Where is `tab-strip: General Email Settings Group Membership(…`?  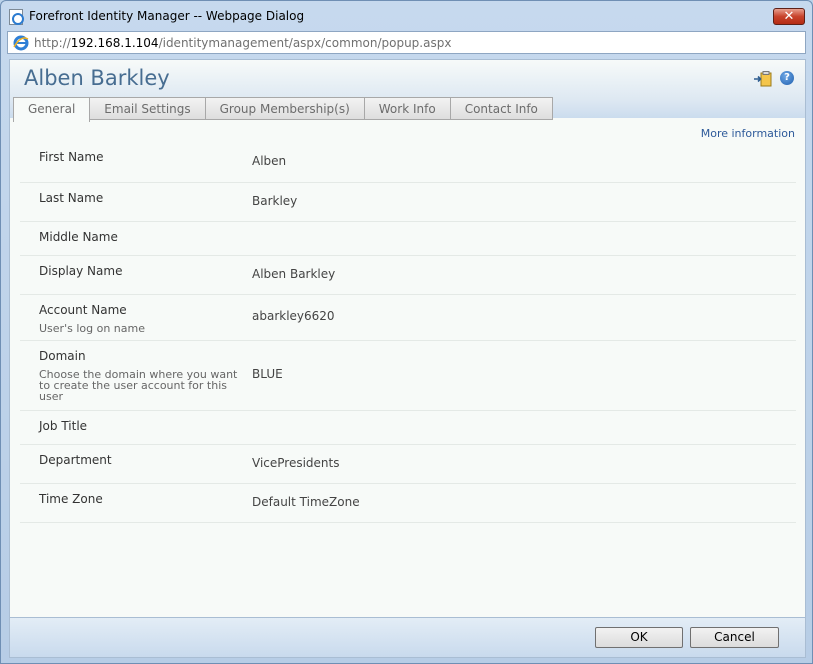
tab-strip: General Email Settings Group Membership(… is located at coordinates (283, 109).